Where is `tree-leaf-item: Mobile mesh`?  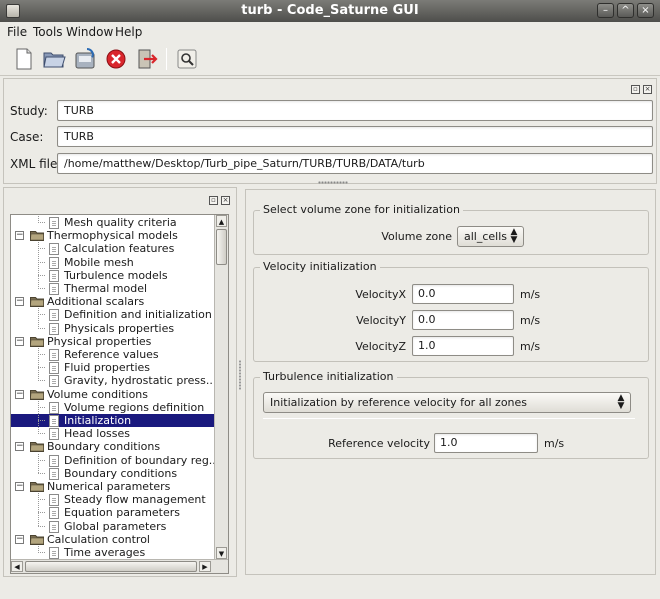 tree-leaf-item: Mobile mesh is located at coordinates (112, 262).